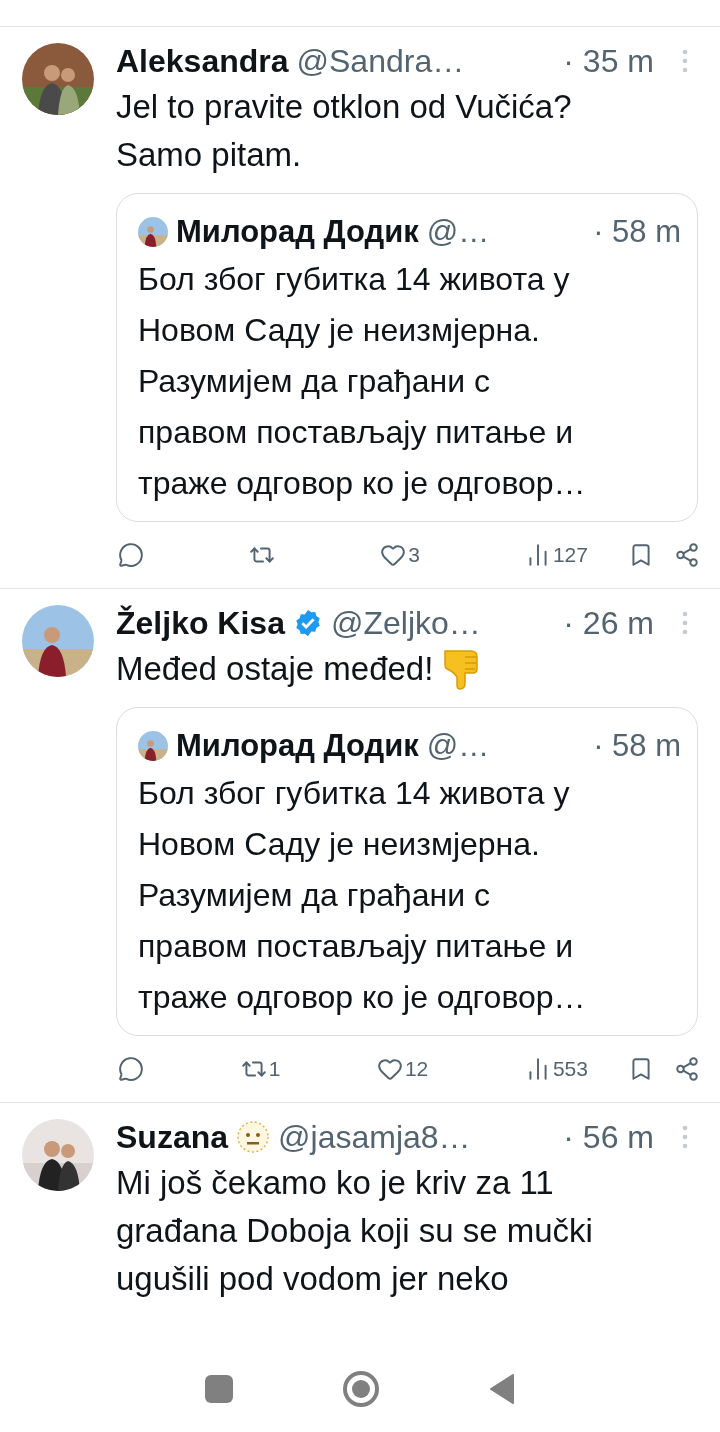  I want to click on back-button, so click(502, 1388).